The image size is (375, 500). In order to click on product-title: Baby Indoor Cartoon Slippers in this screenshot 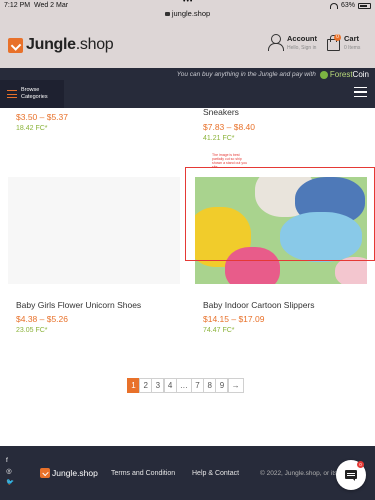, I will do `click(285, 305)`.